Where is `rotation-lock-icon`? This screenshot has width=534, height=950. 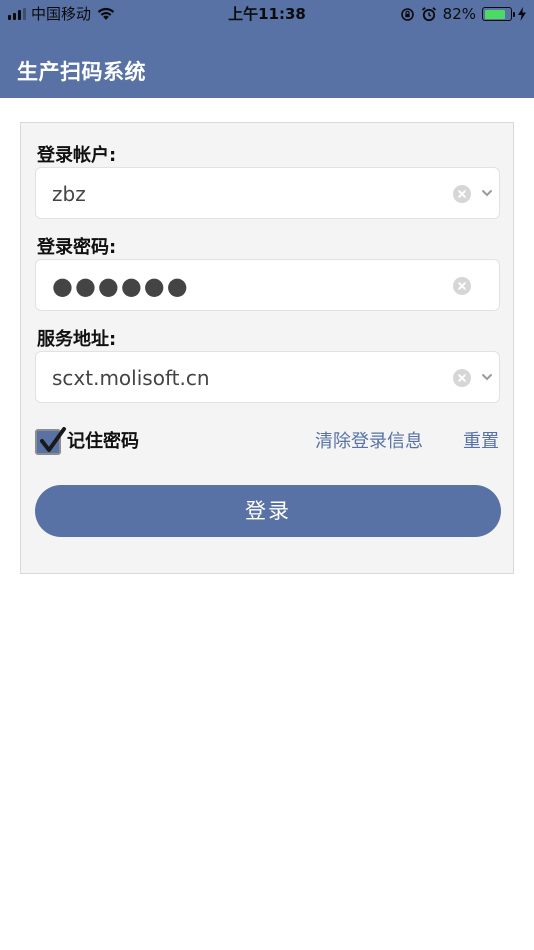
rotation-lock-icon is located at coordinates (407, 14).